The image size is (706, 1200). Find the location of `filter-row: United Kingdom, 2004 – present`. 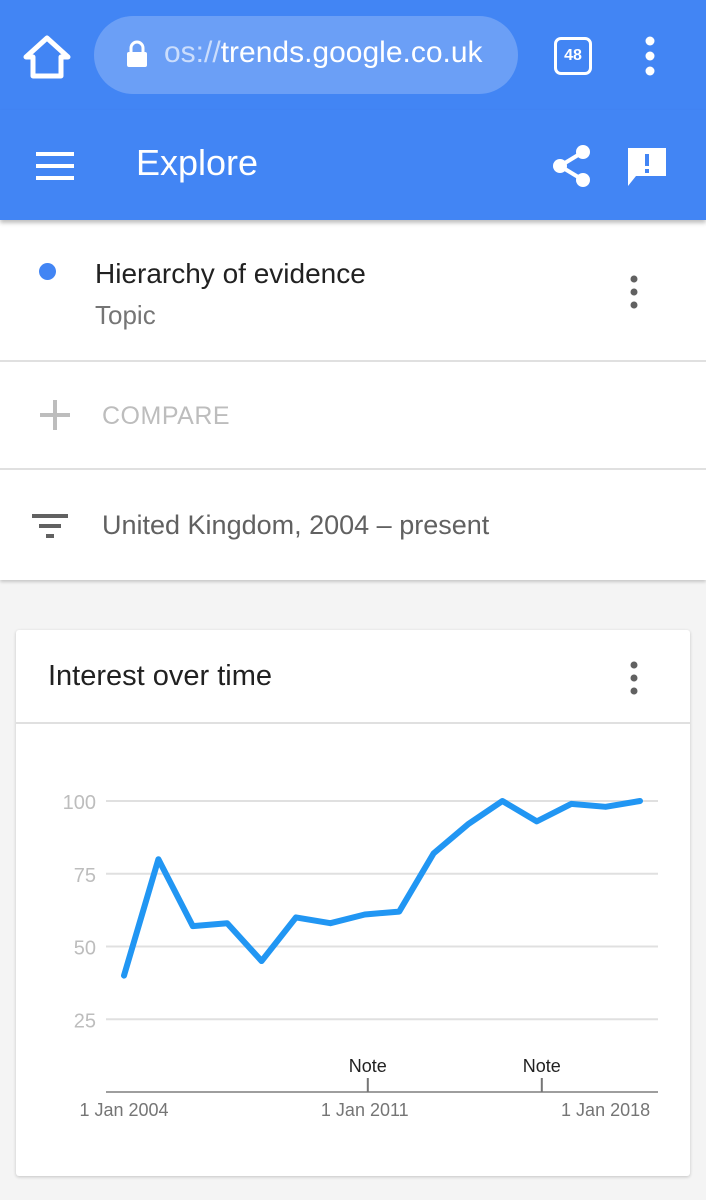

filter-row: United Kingdom, 2004 – present is located at coordinates (353, 525).